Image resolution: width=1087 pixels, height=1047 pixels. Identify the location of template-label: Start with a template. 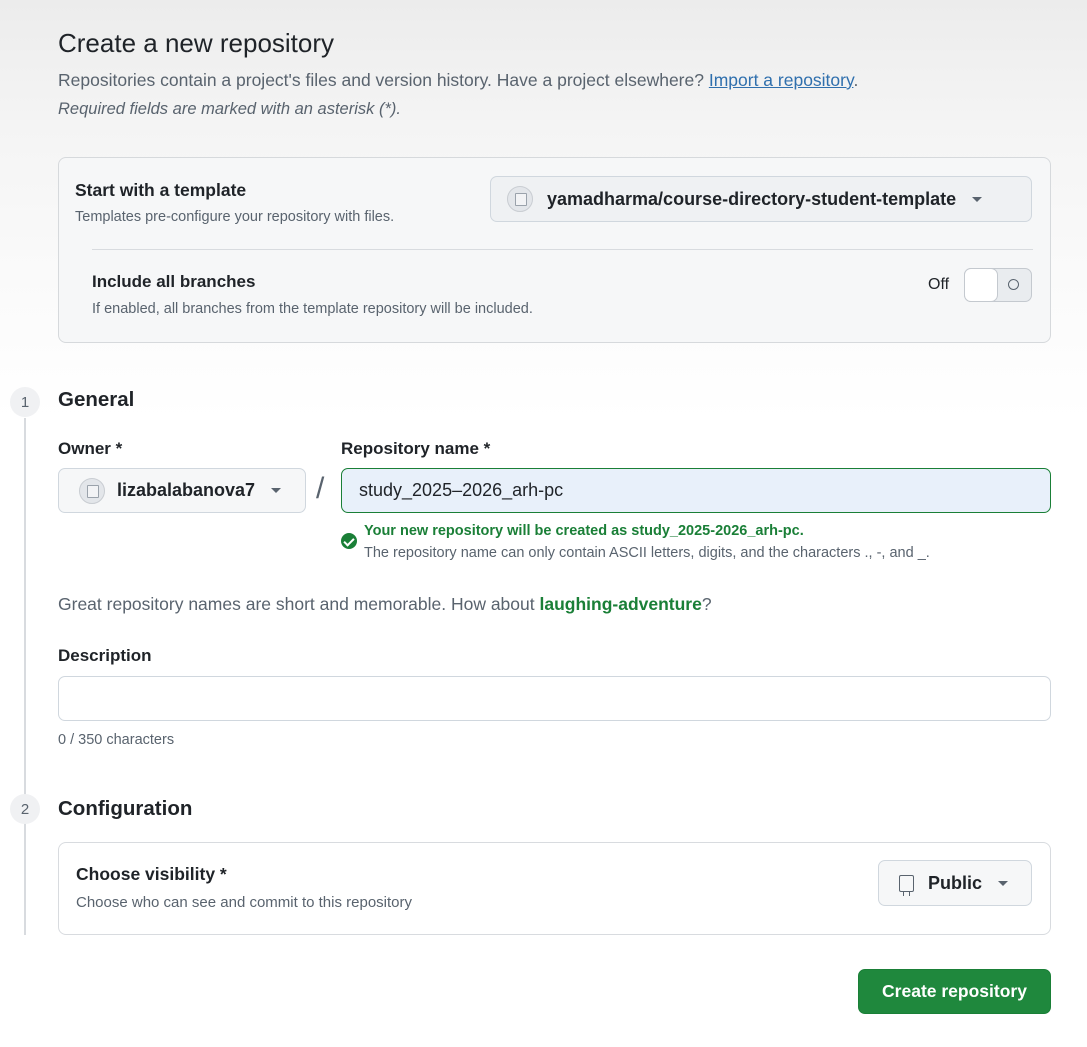
(161, 190).